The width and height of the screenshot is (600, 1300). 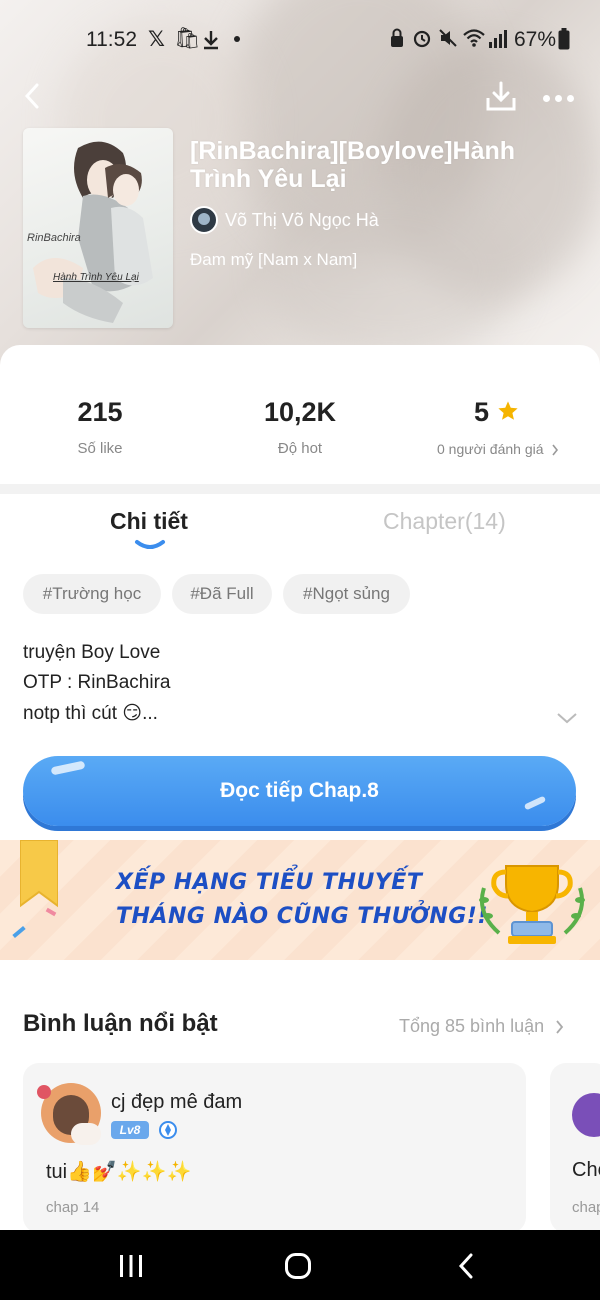 What do you see at coordinates (490, 449) in the screenshot?
I see `rating-count-text: 0 người đánh giá` at bounding box center [490, 449].